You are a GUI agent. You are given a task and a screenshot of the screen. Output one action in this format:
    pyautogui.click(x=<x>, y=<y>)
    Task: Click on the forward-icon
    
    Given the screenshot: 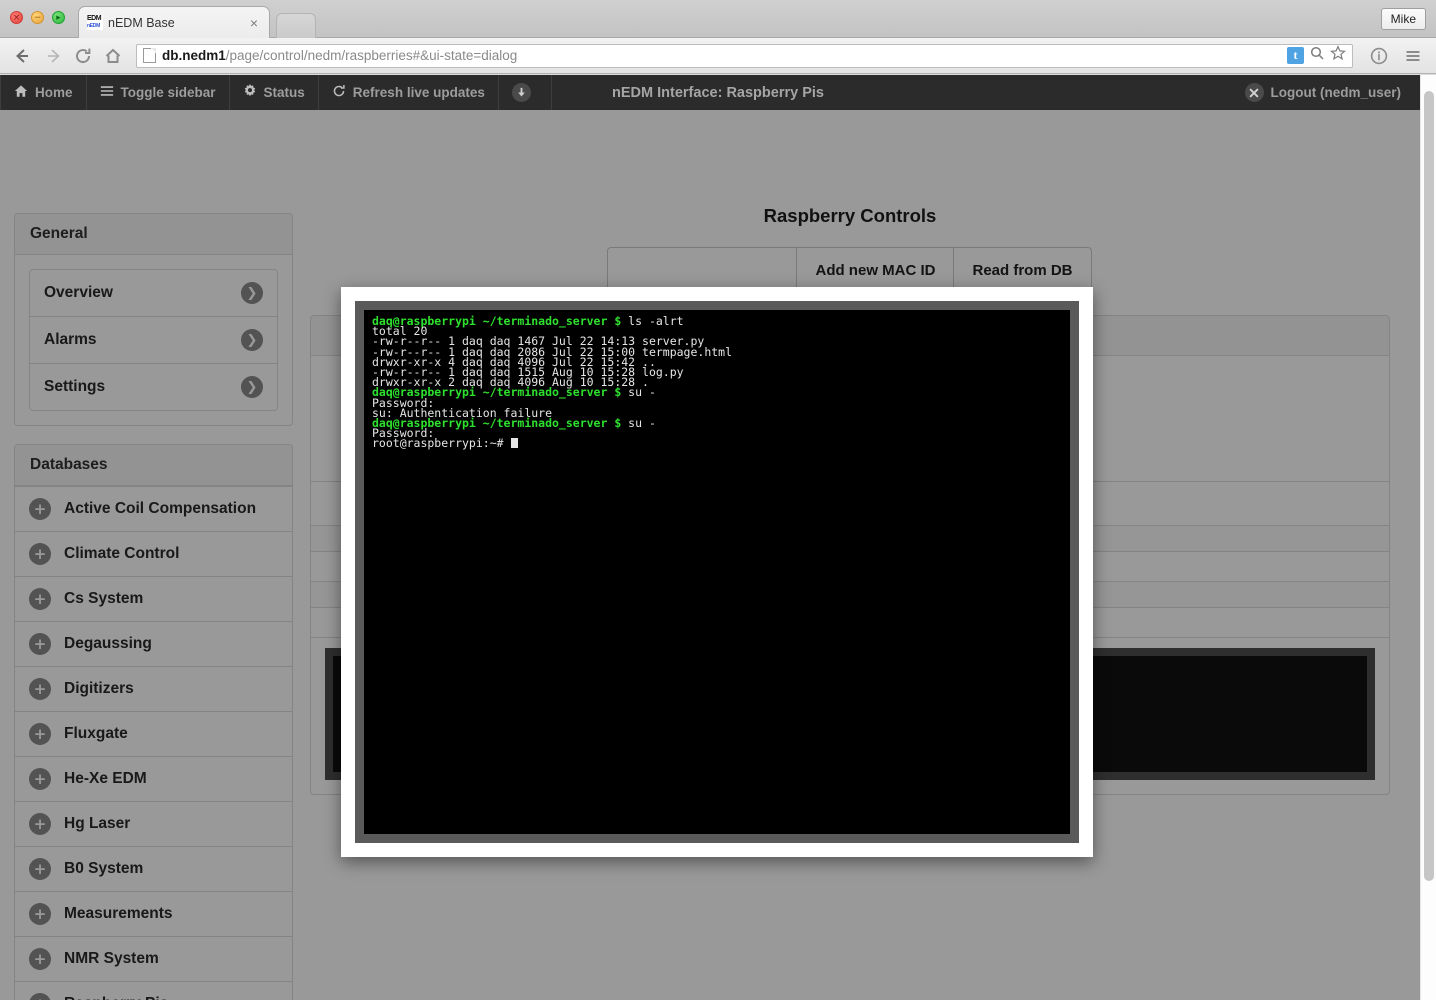 What is the action you would take?
    pyautogui.click(x=53, y=56)
    